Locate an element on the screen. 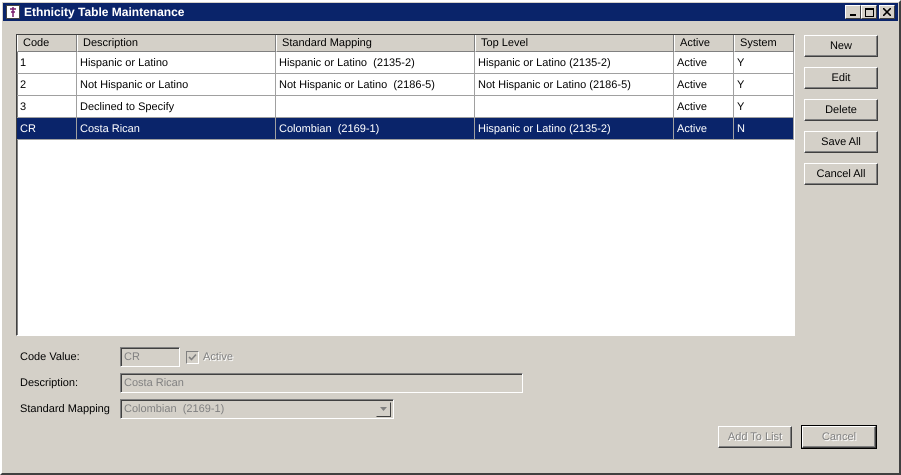 The image size is (901, 475). table-cell: Hispanic or Latino is located at coordinates (124, 63).